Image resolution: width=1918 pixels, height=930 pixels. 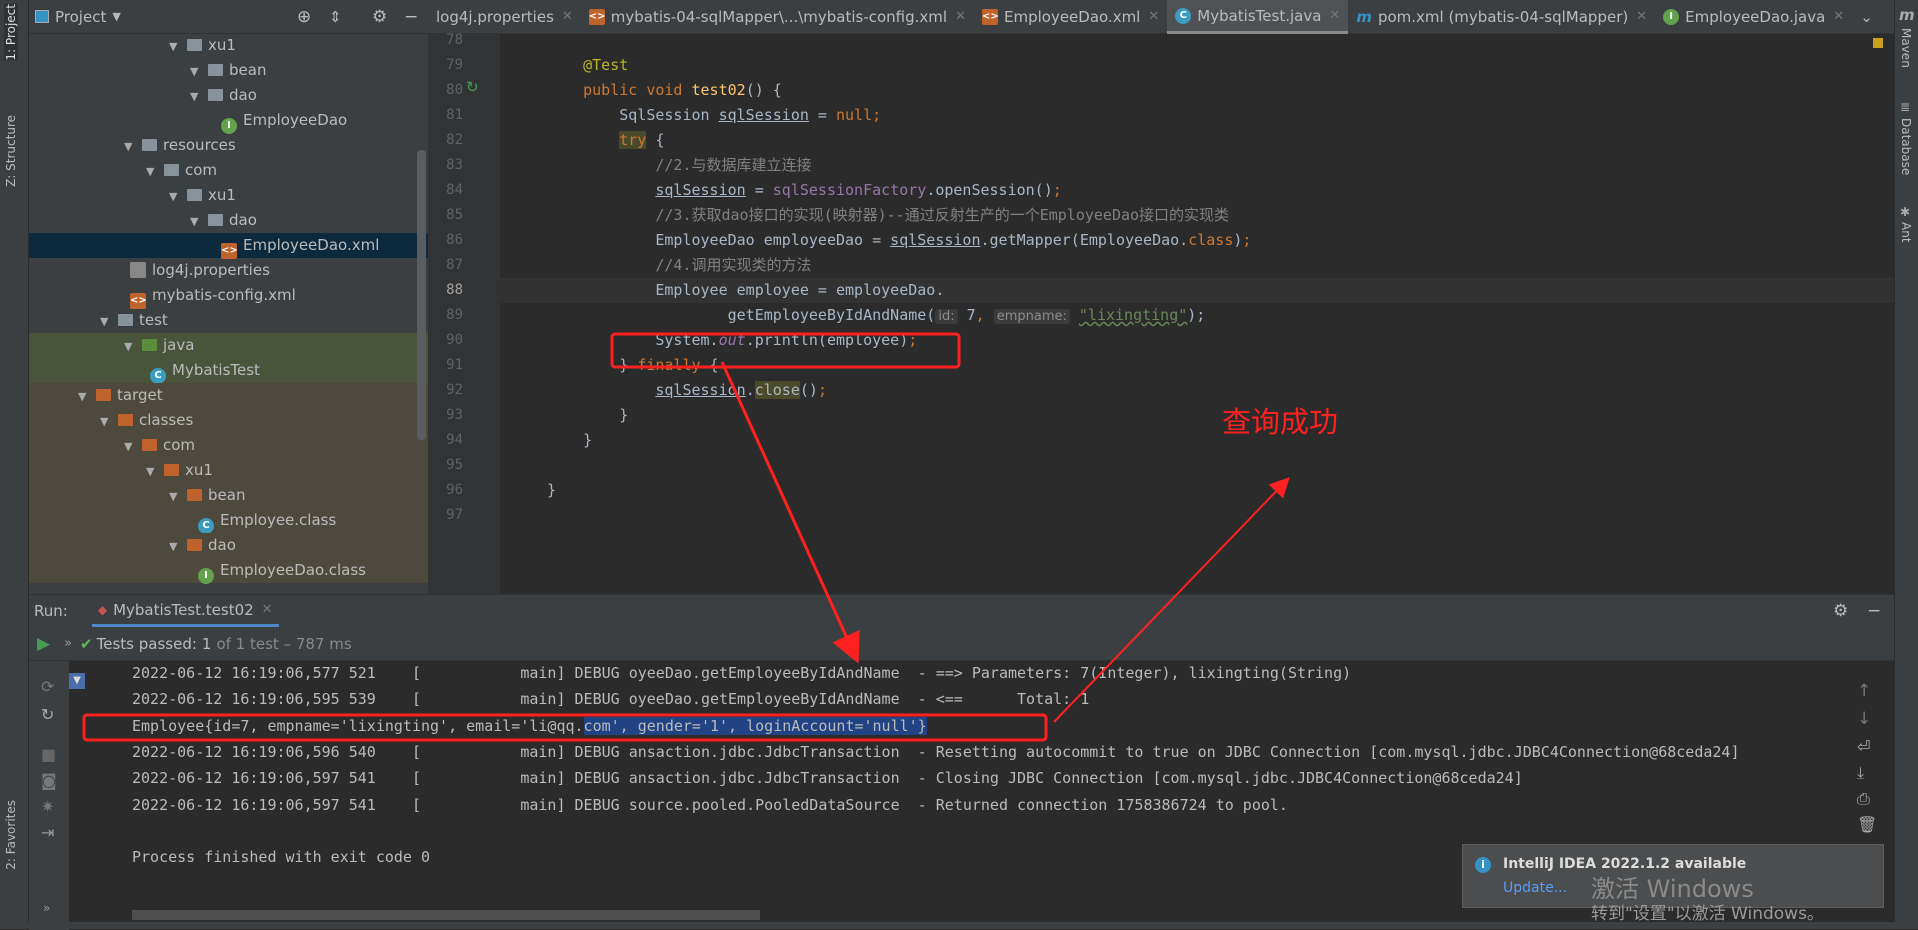 I want to click on arrow-to-output, so click(x=790, y=512).